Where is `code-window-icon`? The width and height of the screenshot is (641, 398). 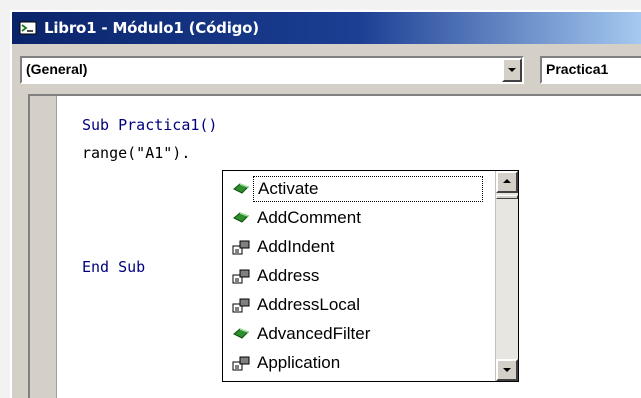 code-window-icon is located at coordinates (28, 28).